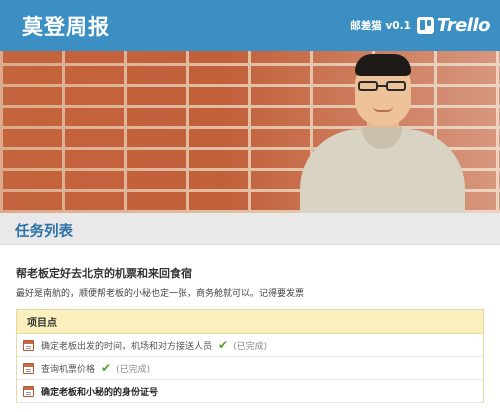 The image size is (500, 412). Describe the element at coordinates (104, 273) in the screenshot. I see `task-title: 帮老板定好去北京的机票和来回食宿` at that location.